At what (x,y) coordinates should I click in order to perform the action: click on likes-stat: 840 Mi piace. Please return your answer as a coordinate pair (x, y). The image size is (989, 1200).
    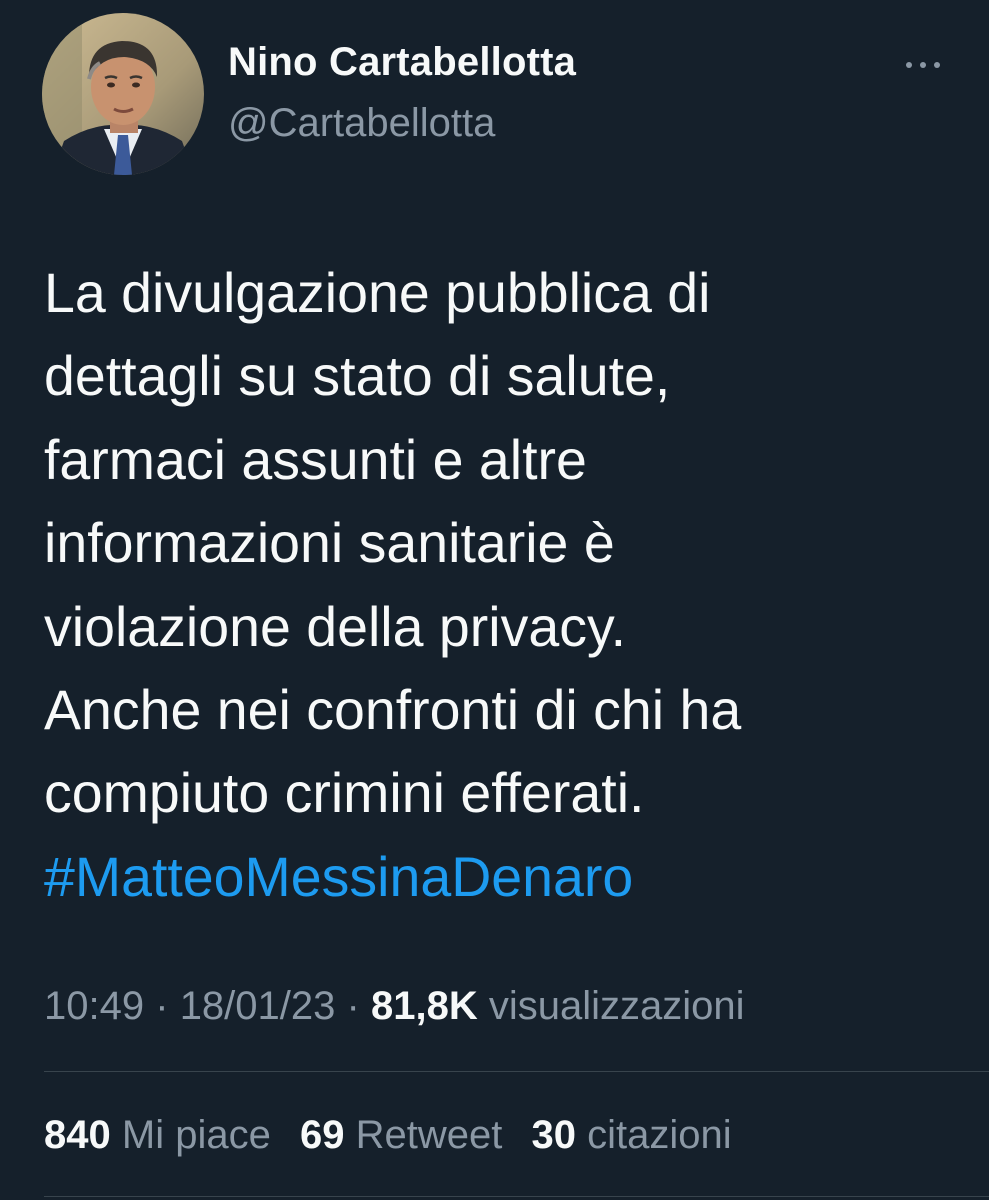
    Looking at the image, I should click on (157, 1135).